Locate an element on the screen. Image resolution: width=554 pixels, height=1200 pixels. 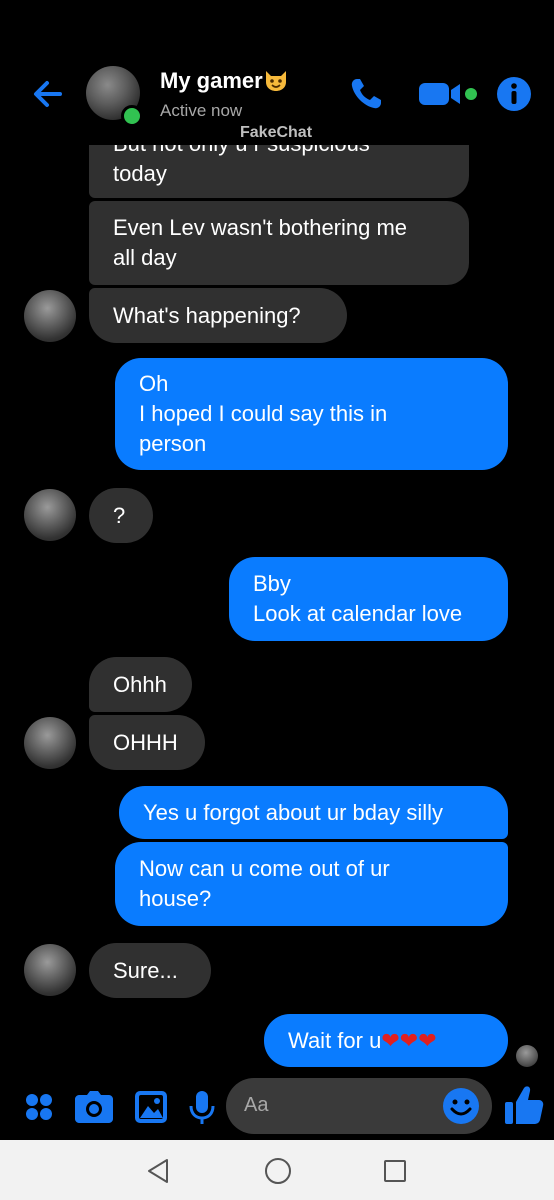
contact-name: My gamer is located at coordinates (224, 81).